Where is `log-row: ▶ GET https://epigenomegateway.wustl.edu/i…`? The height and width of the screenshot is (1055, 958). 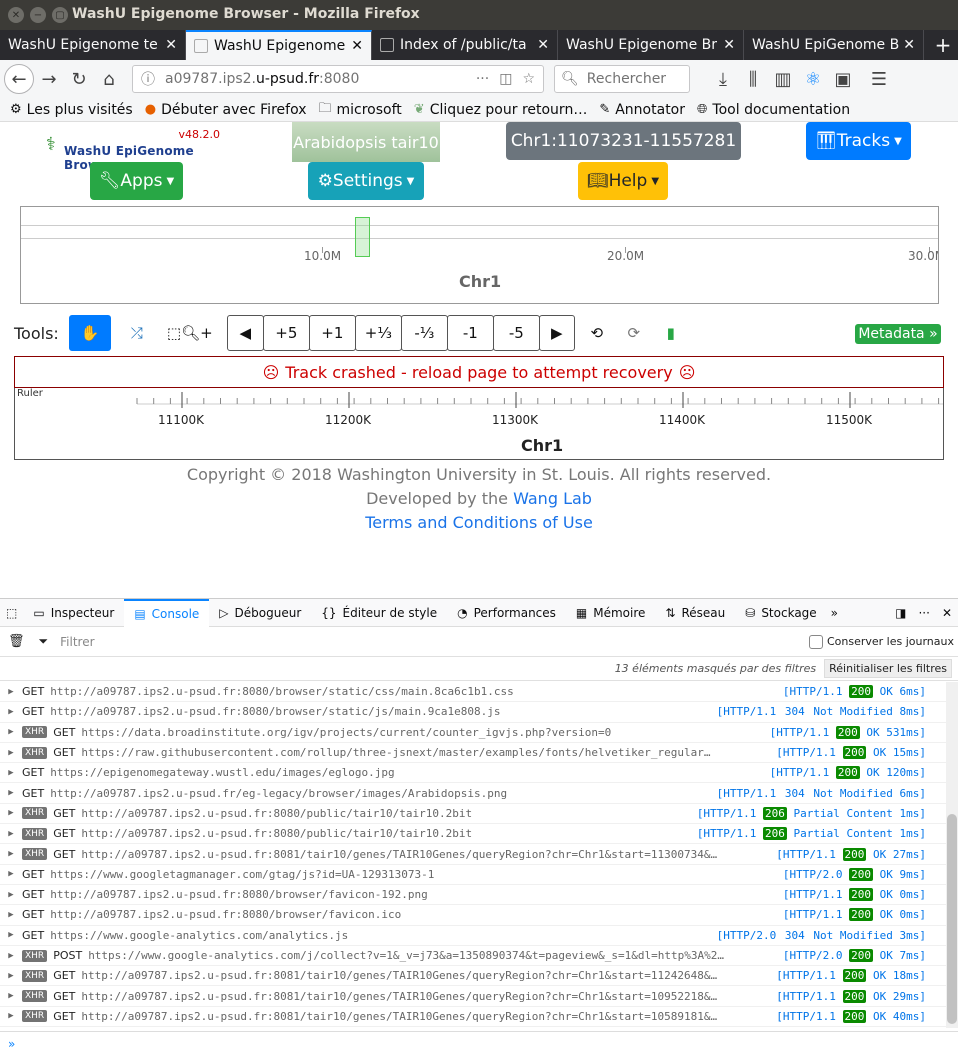
log-row: ▶ GET https://epigenomegateway.wustl.edu/i… is located at coordinates (473, 773).